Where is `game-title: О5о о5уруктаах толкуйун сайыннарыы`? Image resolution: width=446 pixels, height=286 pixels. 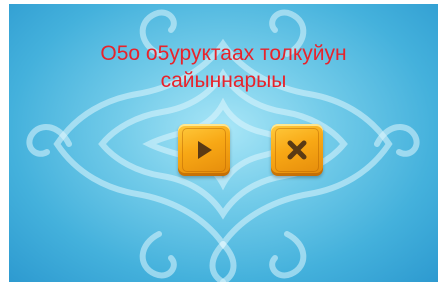
game-title: О5о о5уруктаах толкуйун сайыннарыы is located at coordinates (223, 67).